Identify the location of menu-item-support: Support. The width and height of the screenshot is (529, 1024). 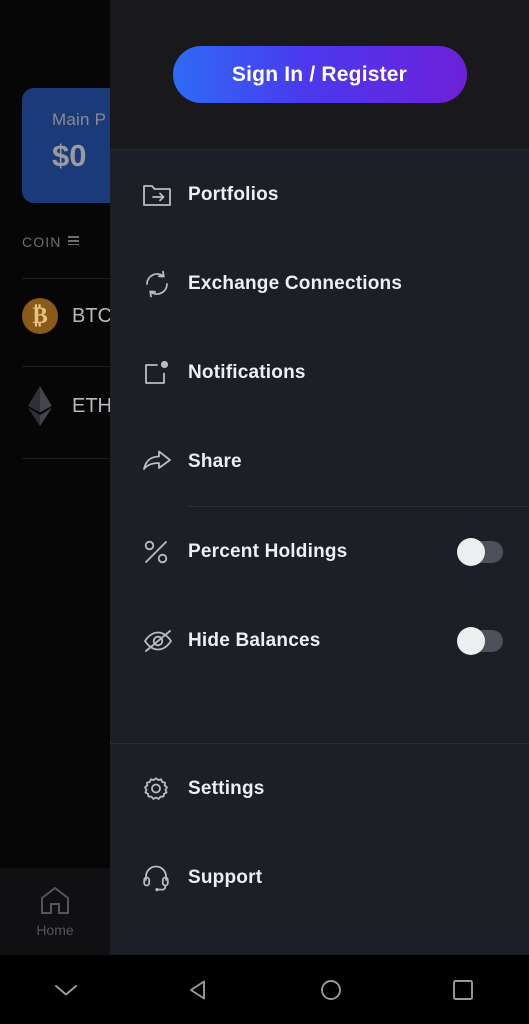
(319, 877).